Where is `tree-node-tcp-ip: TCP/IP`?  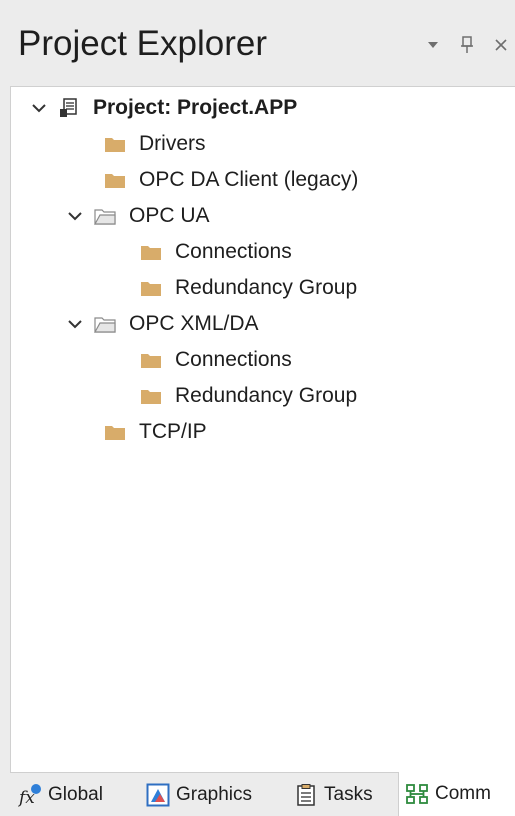 tree-node-tcp-ip: TCP/IP is located at coordinates (155, 432).